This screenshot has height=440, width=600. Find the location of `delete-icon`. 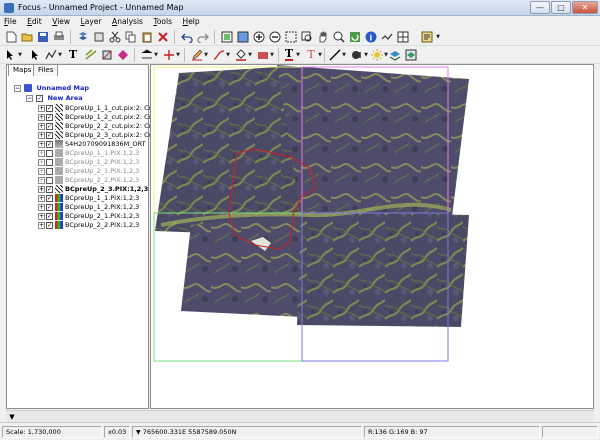

delete-icon is located at coordinates (163, 37).